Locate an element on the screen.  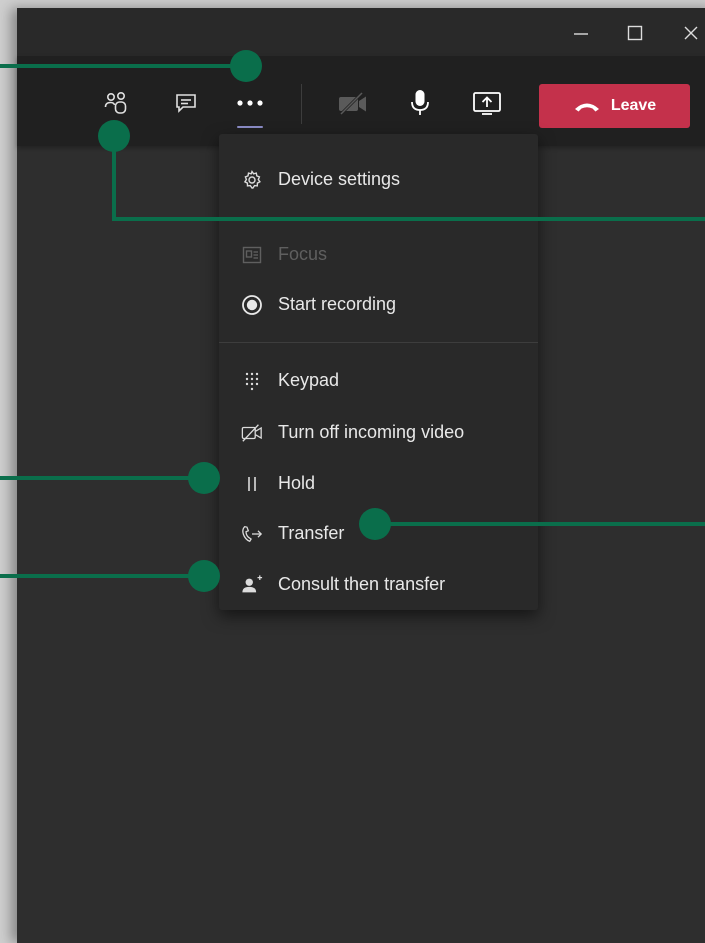
camera-button is located at coordinates (353, 103).